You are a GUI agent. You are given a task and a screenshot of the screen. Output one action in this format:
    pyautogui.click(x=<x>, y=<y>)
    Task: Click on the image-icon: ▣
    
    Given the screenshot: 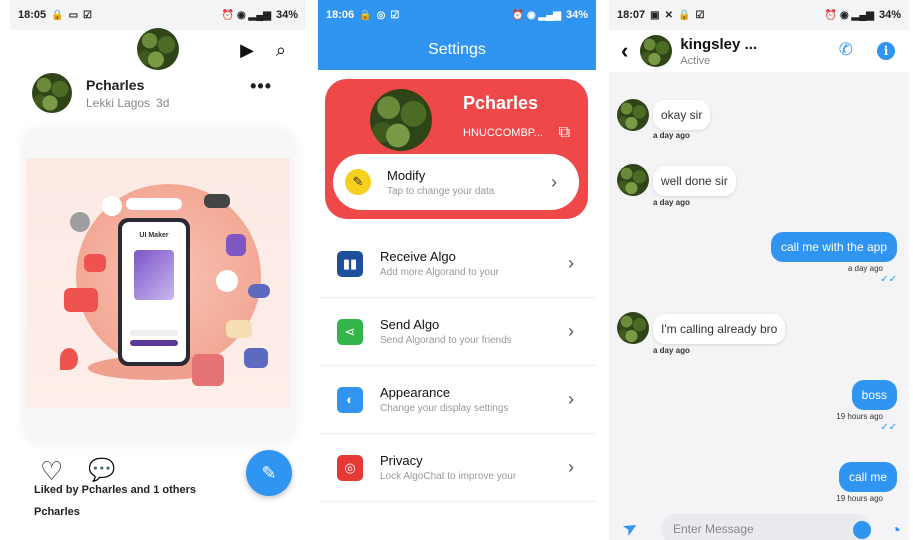 What is the action you would take?
    pyautogui.click(x=655, y=15)
    